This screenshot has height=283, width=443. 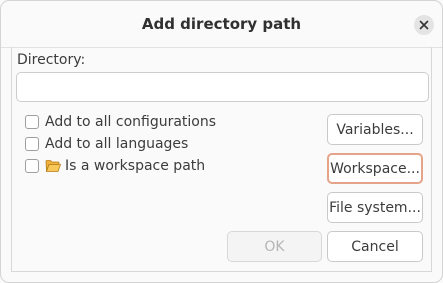 I want to click on close-icon, so click(x=424, y=25).